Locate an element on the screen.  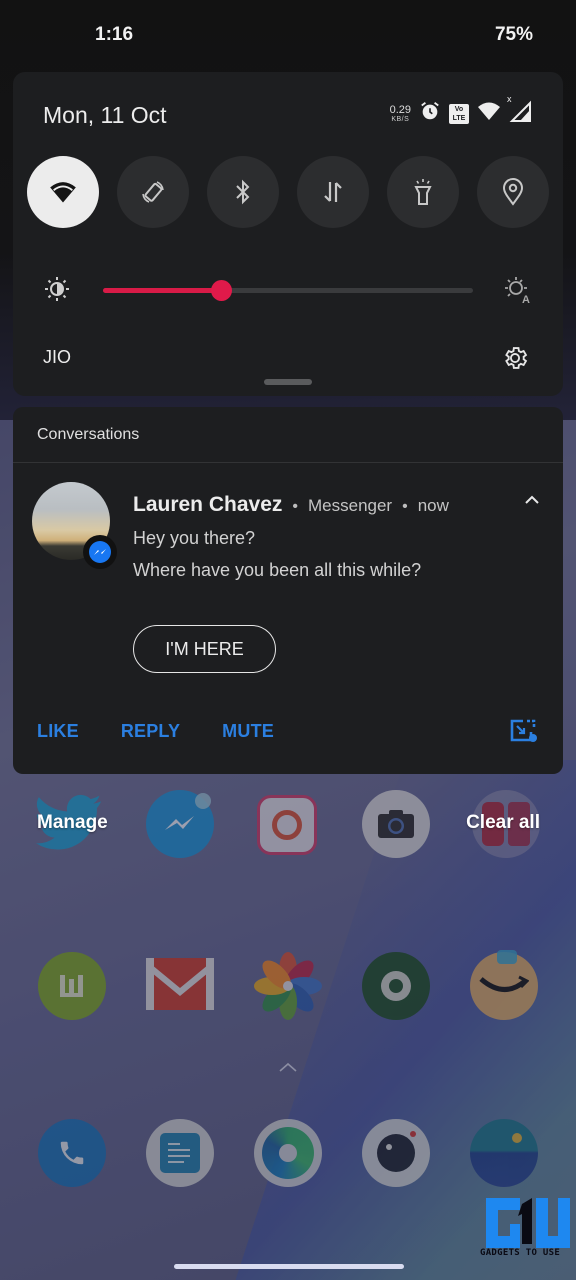
tile-mobile-data is located at coordinates (333, 192).